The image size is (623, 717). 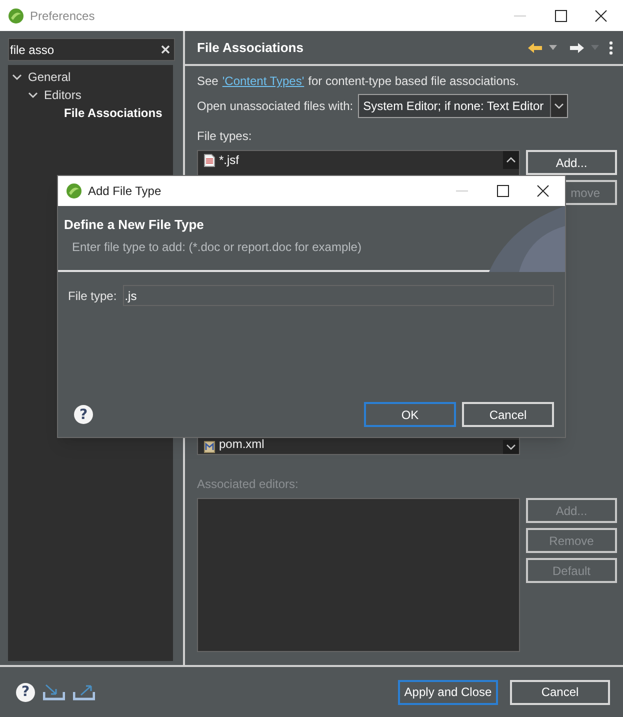 I want to click on field-label: Open unassociated files with:, so click(x=275, y=106).